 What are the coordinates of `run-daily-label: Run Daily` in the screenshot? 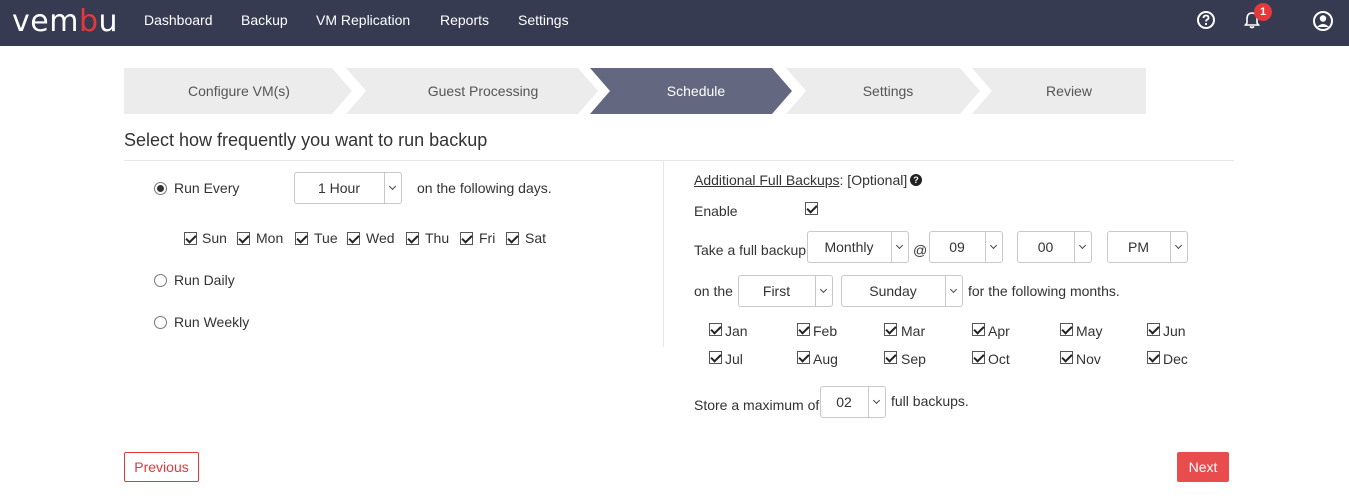 It's located at (204, 280).